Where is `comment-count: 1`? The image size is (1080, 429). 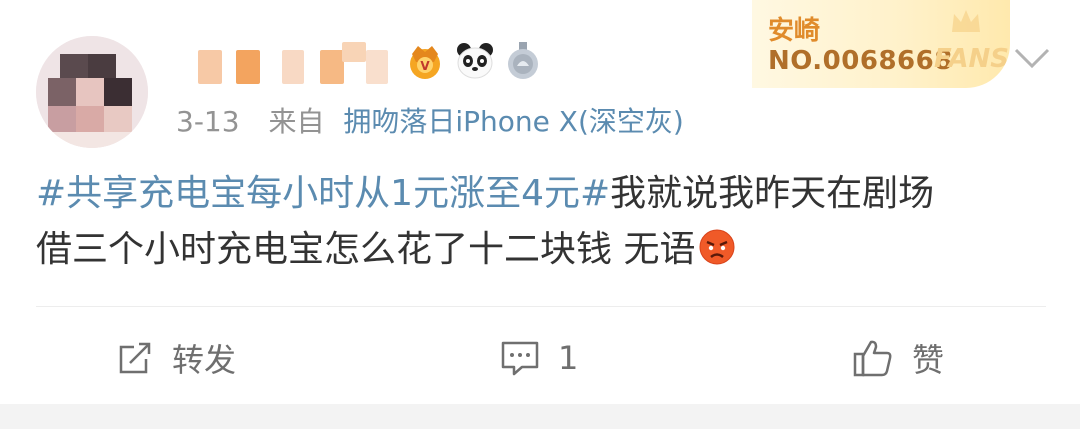 comment-count: 1 is located at coordinates (568, 358).